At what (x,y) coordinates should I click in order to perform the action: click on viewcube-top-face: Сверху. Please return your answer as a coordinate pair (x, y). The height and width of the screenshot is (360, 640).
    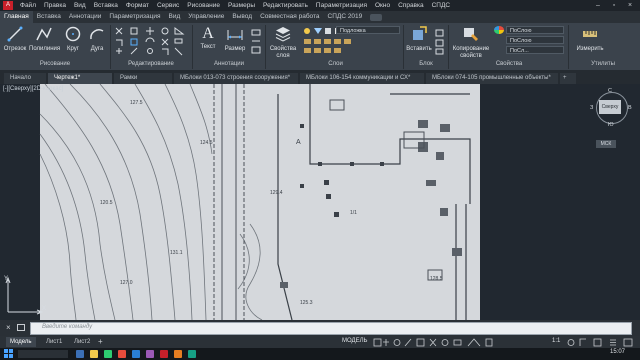
    Looking at the image, I should click on (610, 107).